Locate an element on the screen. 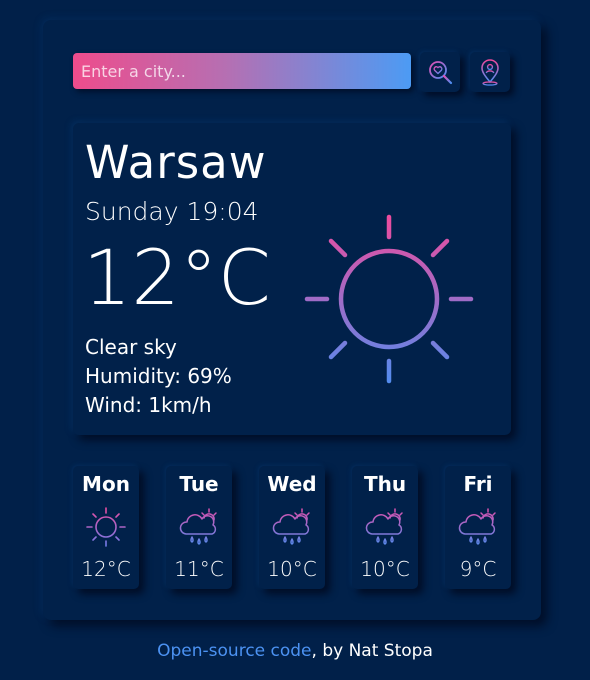 This screenshot has height=680, width=590. forecast-day: Thu 10°C is located at coordinates (385, 527).